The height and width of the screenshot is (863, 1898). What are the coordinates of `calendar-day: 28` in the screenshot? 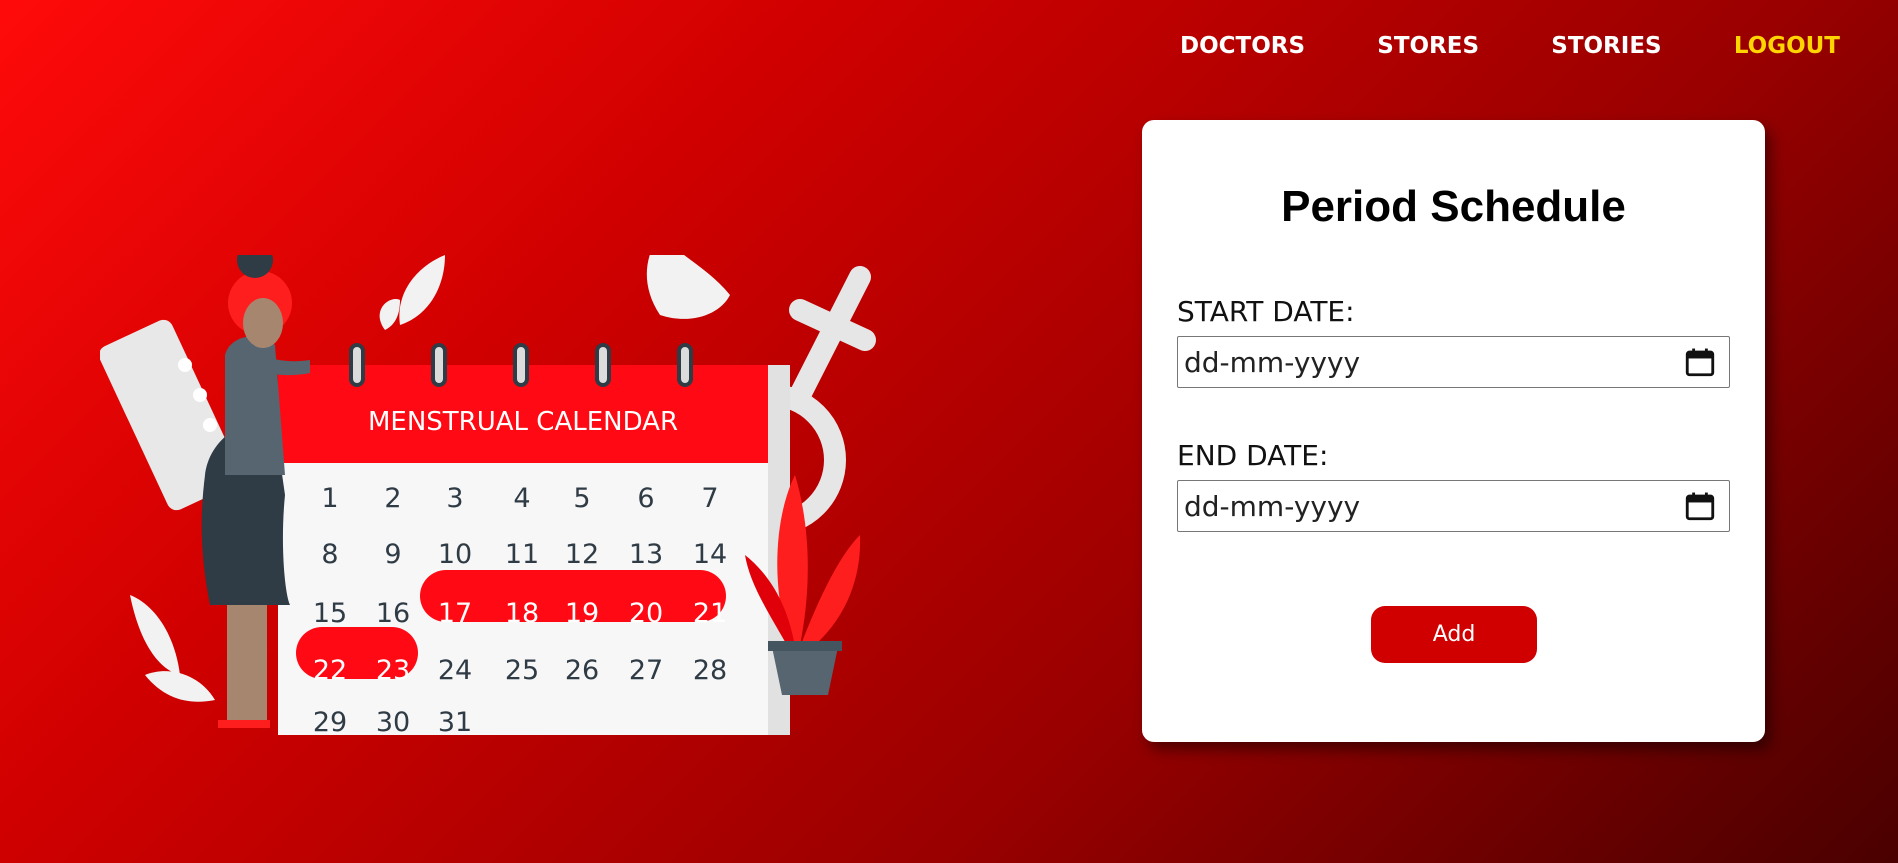 It's located at (710, 670).